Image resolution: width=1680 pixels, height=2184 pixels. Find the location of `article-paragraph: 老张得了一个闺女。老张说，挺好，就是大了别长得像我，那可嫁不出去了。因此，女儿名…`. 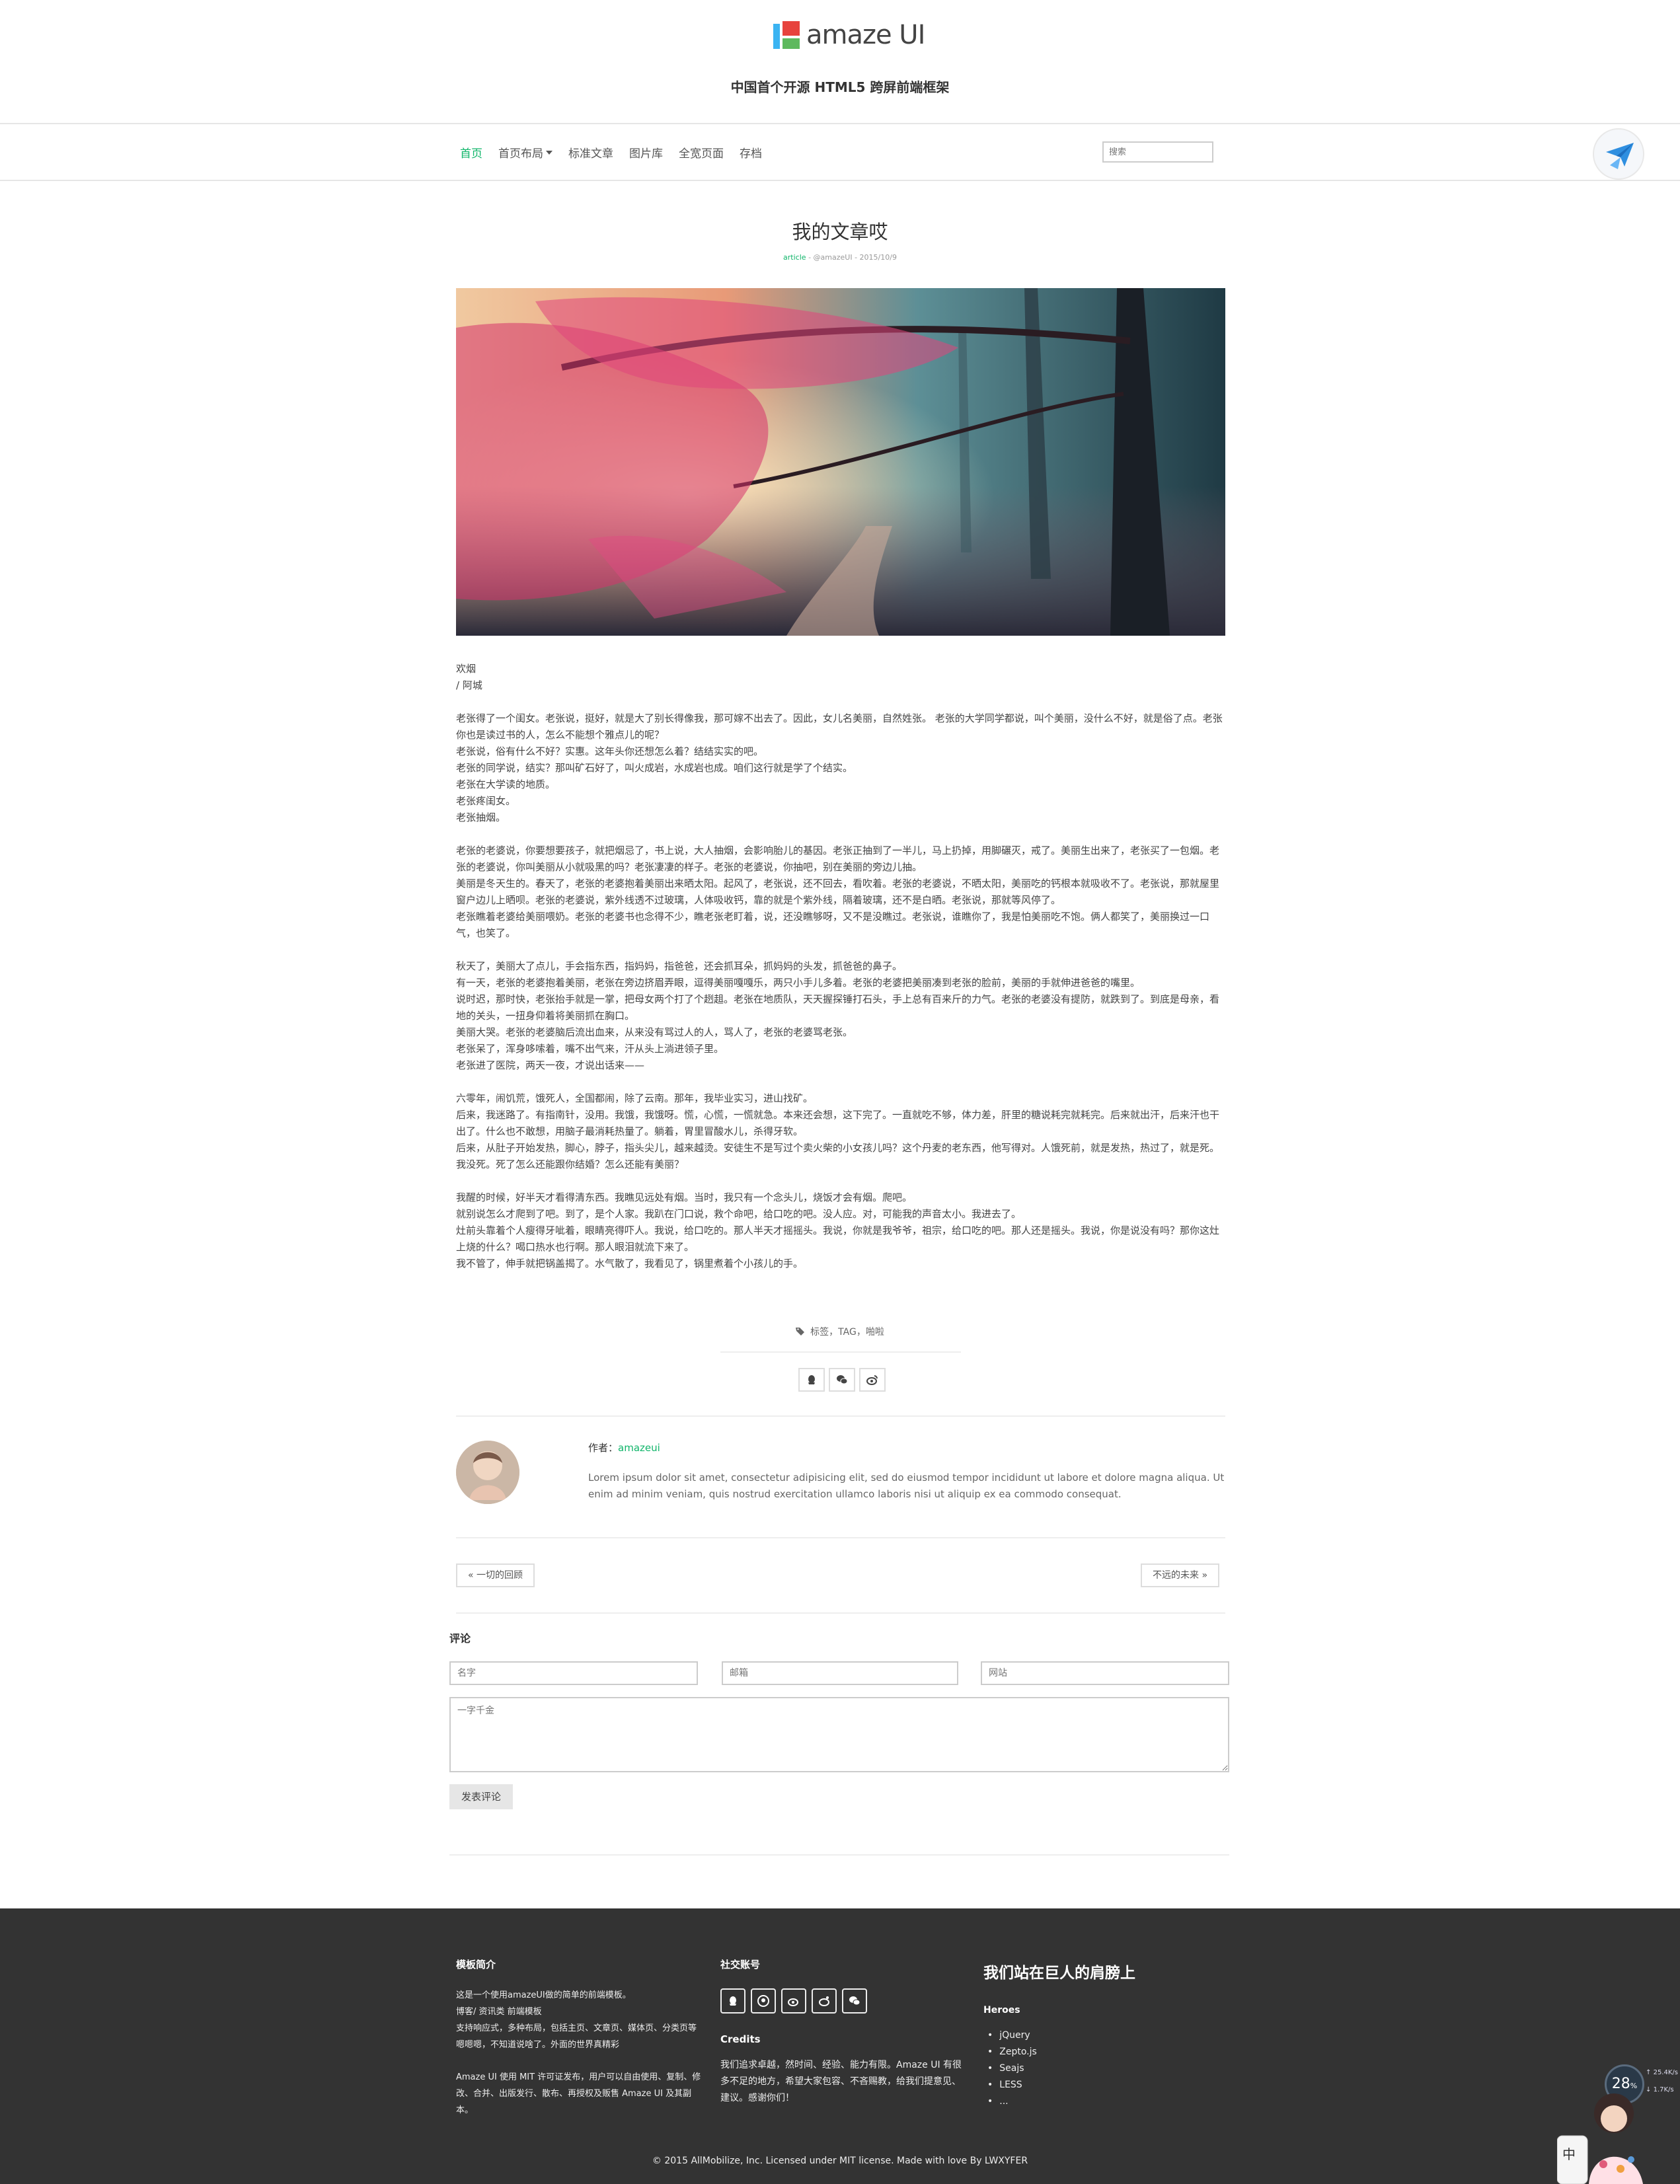

article-paragraph: 老张得了一个闺女。老张说，挺好，就是大了别长得像我，那可嫁不出去了。因此，女儿名… is located at coordinates (839, 767).